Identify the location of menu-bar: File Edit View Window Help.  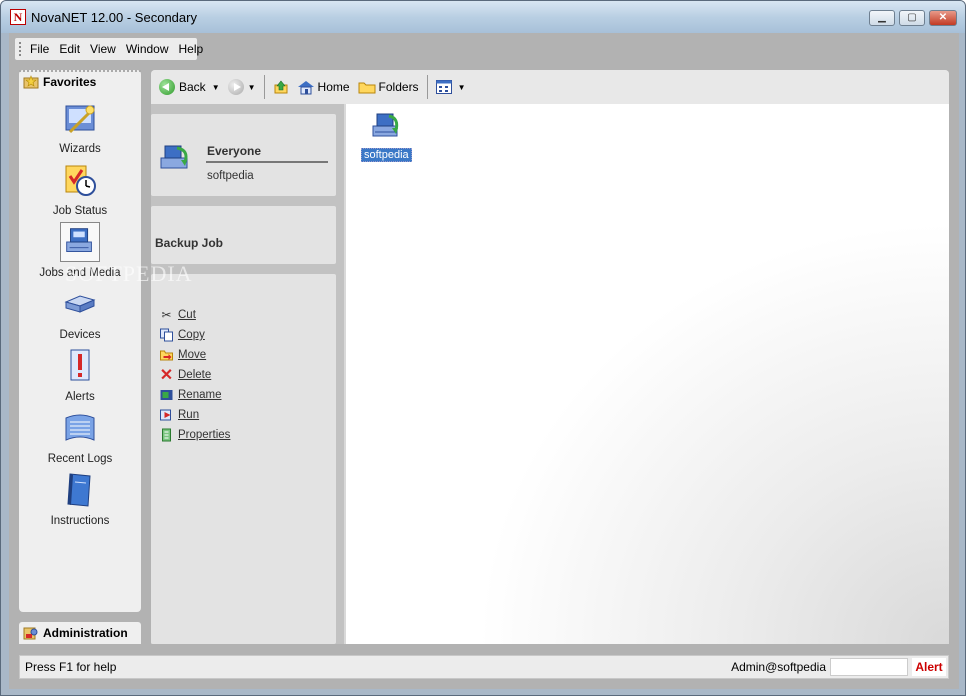
(109, 49).